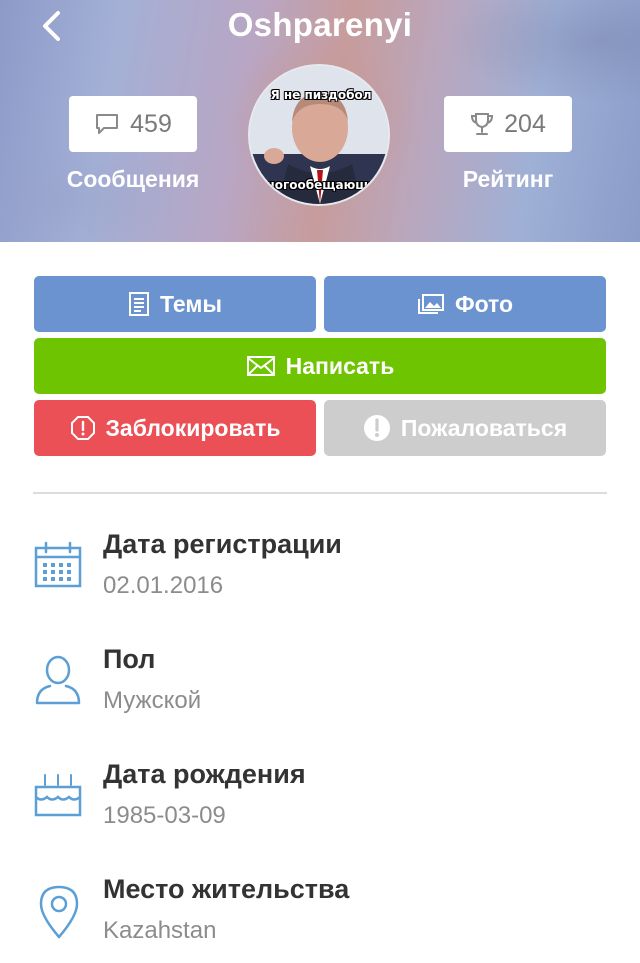 This screenshot has height=963, width=640. What do you see at coordinates (484, 303) in the screenshot?
I see `photos-button-label: Фото` at bounding box center [484, 303].